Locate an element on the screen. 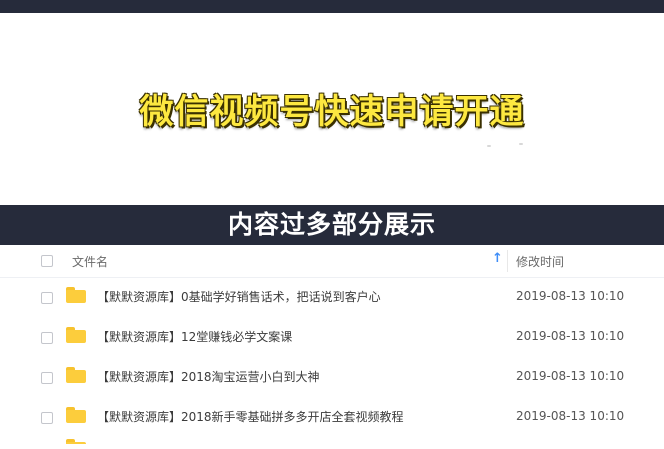 The width and height of the screenshot is (664, 449). top-dark-bar is located at coordinates (332, 6).